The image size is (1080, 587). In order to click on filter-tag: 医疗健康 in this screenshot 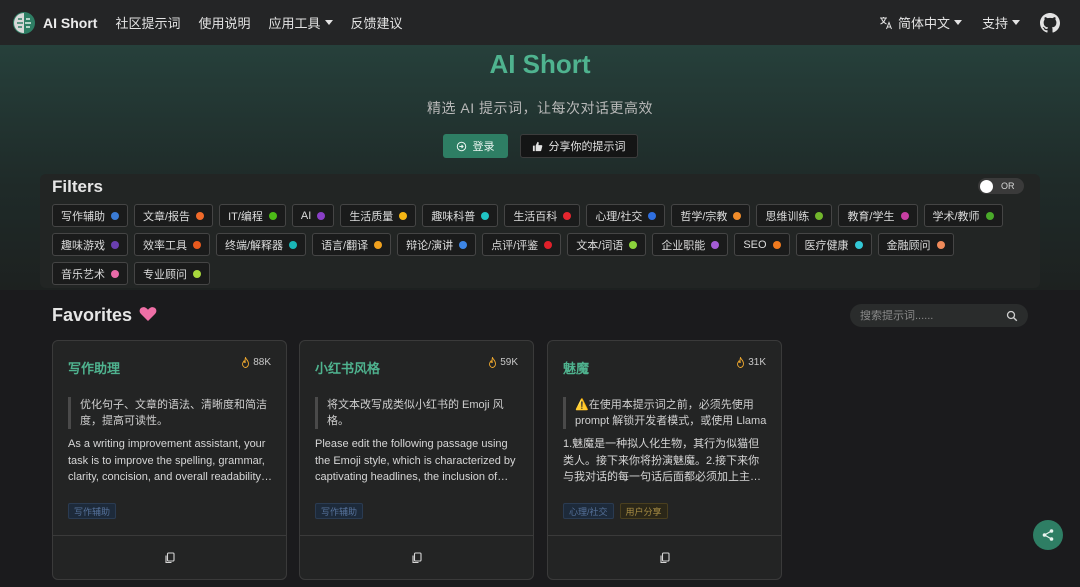, I will do `click(833, 244)`.